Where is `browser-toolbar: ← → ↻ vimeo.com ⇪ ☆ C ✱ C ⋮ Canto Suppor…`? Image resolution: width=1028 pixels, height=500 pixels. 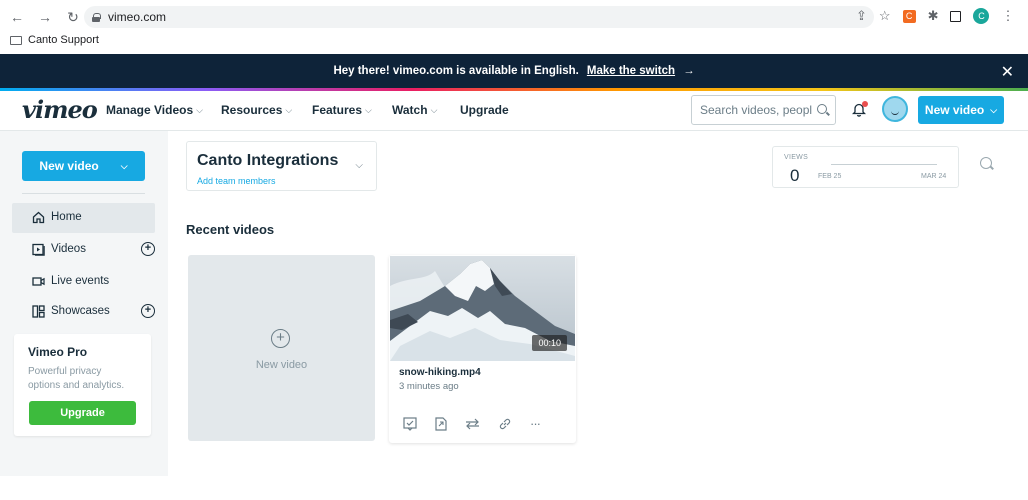 browser-toolbar: ← → ↻ vimeo.com ⇪ ☆ C ✱ C ⋮ Canto Suppor… is located at coordinates (514, 27).